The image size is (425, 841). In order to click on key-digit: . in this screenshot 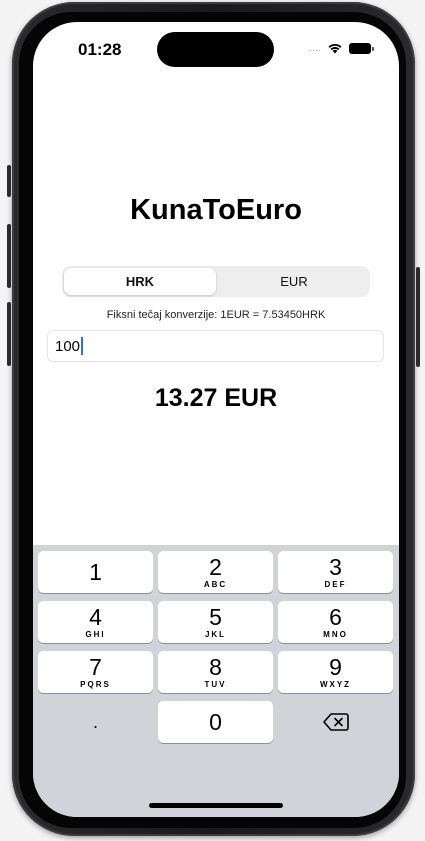, I will do `click(95, 722)`.